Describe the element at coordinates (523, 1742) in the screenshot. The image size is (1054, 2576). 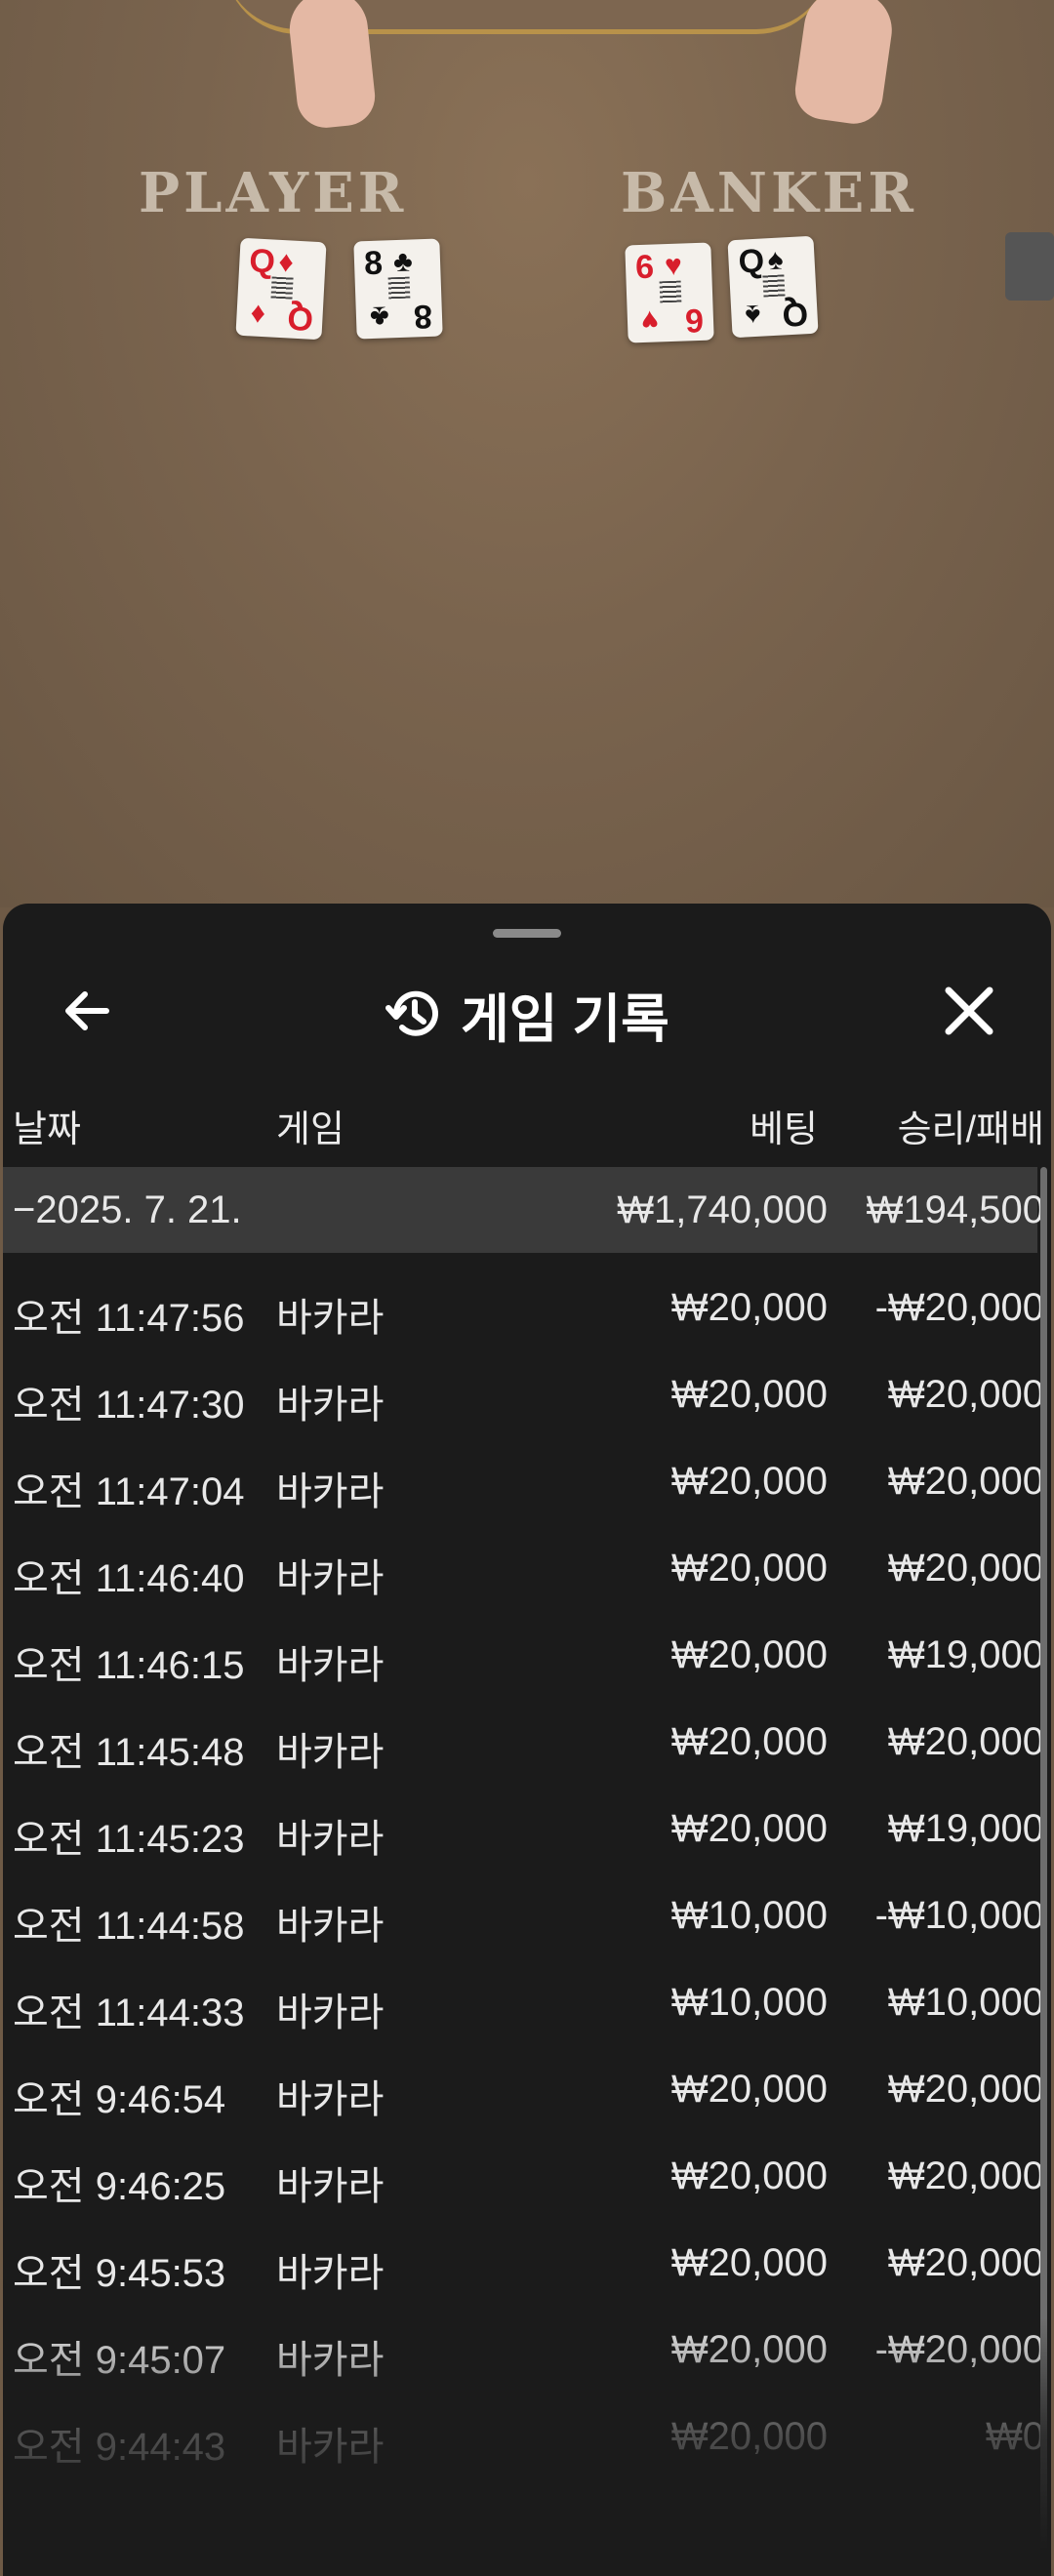
I see `table-row: 오전 11:45:48 바카라 ₩20,000 ₩20,000` at that location.